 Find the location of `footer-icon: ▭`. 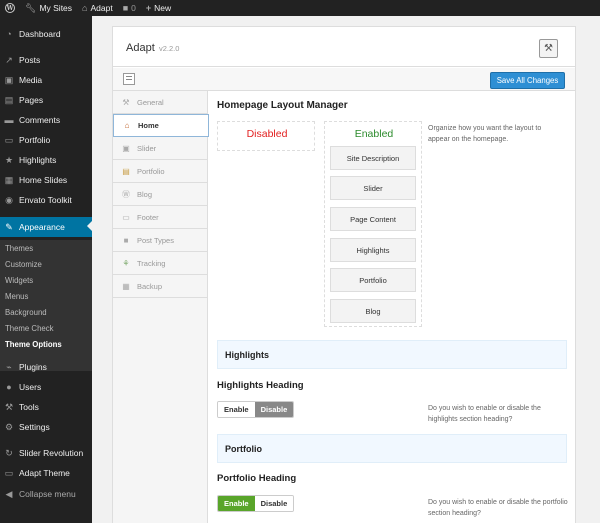

footer-icon: ▭ is located at coordinates (126, 217).